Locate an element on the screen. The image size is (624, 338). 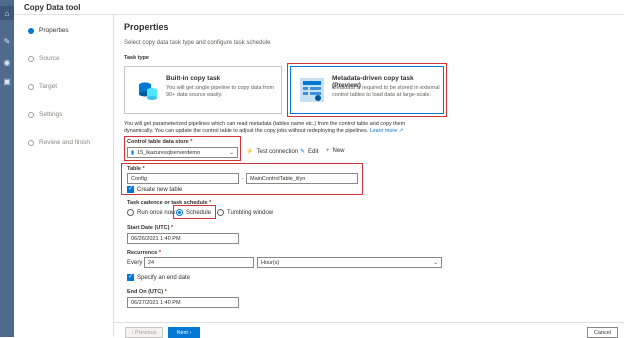
table-name-value: MainControlTable_iilyn is located at coordinates (278, 178).